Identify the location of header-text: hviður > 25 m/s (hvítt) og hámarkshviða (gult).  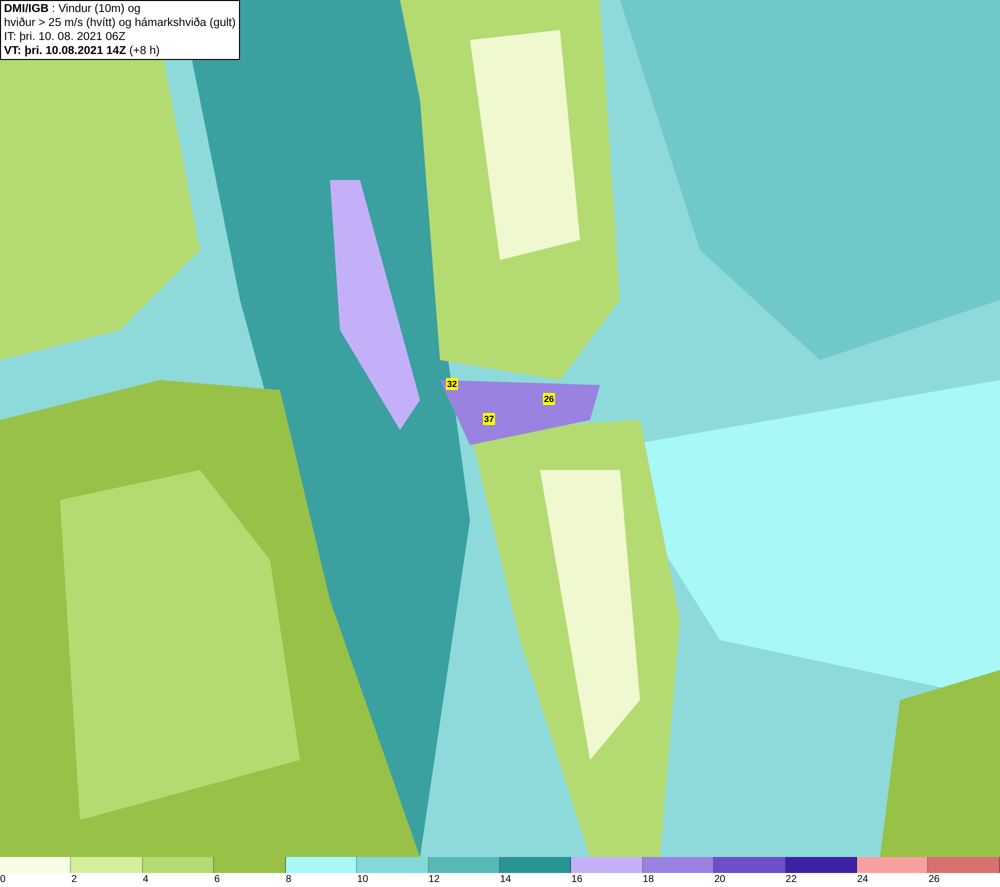
(120, 23).